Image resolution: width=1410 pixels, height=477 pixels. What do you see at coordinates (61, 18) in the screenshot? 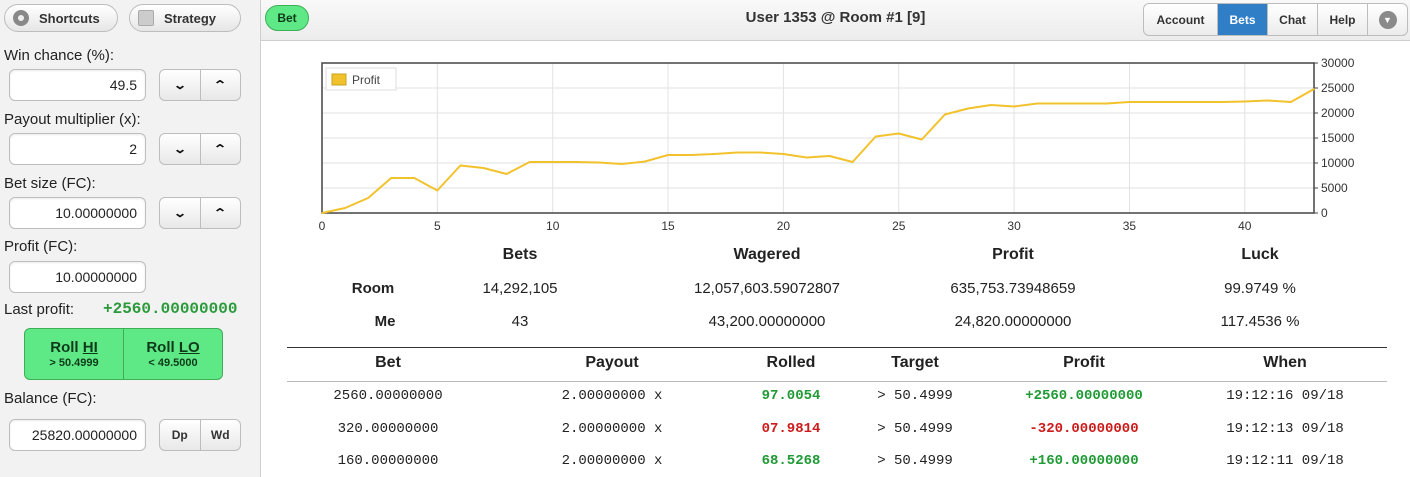
I see `shortcuts-button: Shortcuts` at bounding box center [61, 18].